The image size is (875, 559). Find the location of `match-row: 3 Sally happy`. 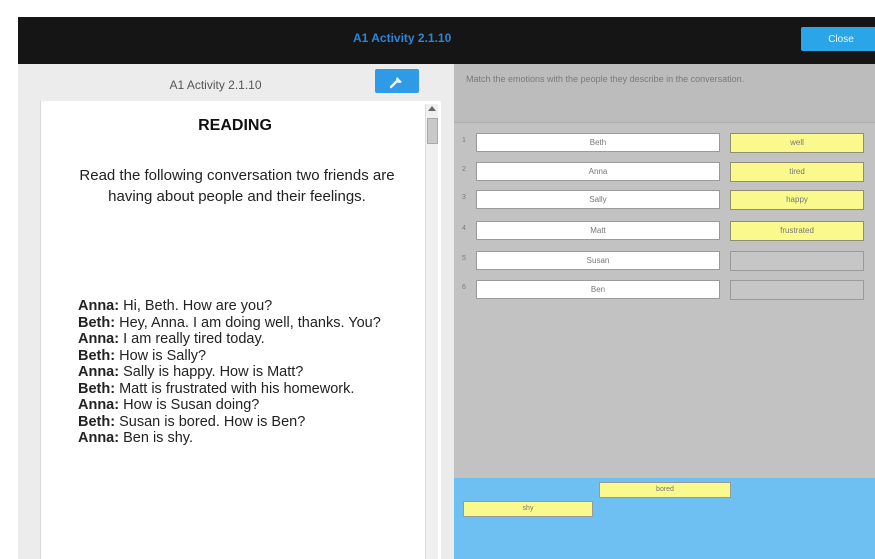

match-row: 3 Sally happy is located at coordinates (664, 200).